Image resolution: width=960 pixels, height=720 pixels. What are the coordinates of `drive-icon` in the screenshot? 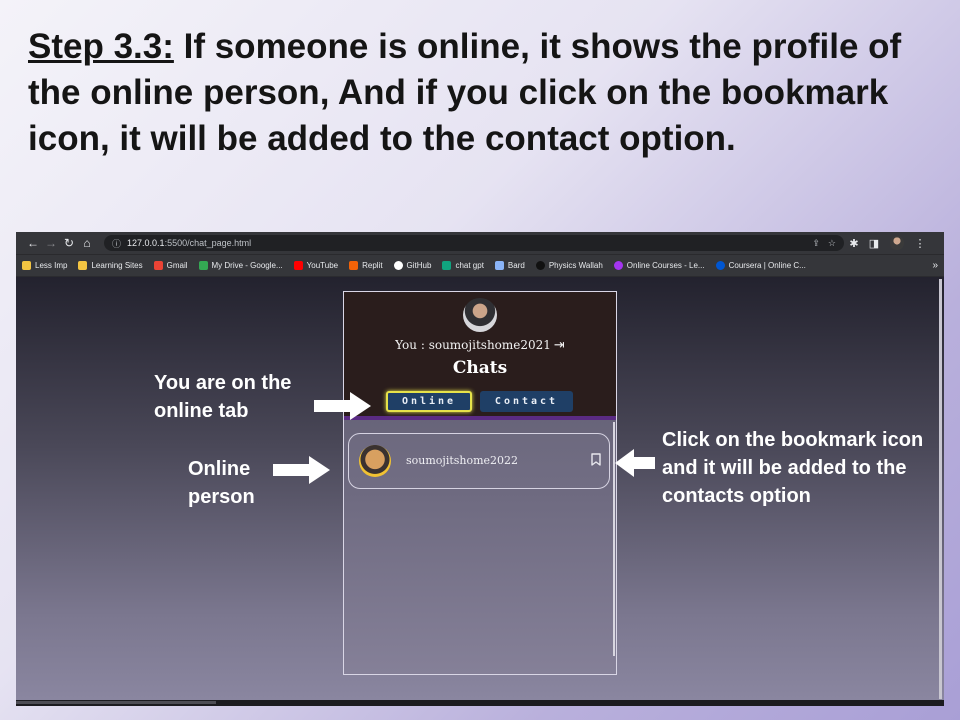 It's located at (203, 265).